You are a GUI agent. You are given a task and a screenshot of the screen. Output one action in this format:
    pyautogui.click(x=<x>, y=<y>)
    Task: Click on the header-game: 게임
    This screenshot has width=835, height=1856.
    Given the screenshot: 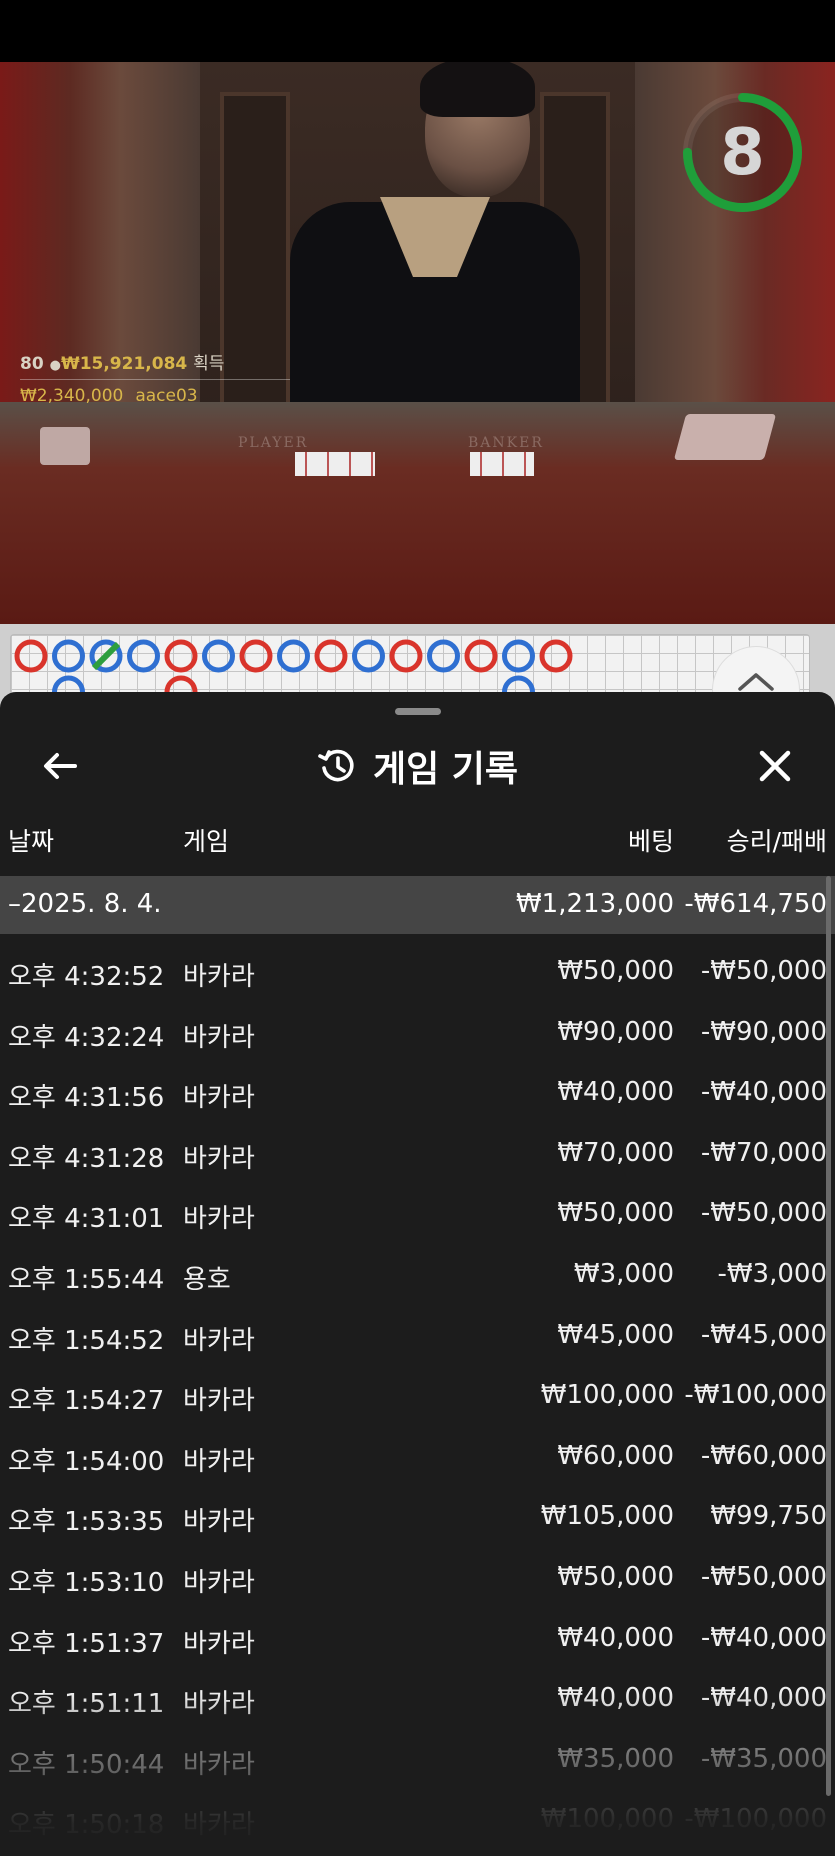 What is the action you would take?
    pyautogui.click(x=206, y=840)
    